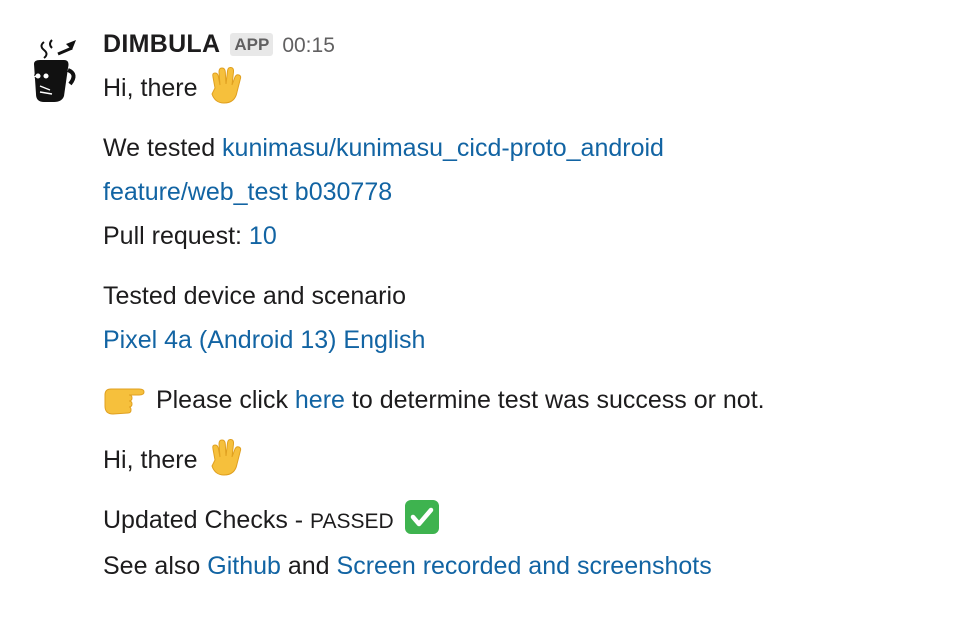 The image size is (959, 640). I want to click on device-heading: Tested device and scenario, so click(254, 296).